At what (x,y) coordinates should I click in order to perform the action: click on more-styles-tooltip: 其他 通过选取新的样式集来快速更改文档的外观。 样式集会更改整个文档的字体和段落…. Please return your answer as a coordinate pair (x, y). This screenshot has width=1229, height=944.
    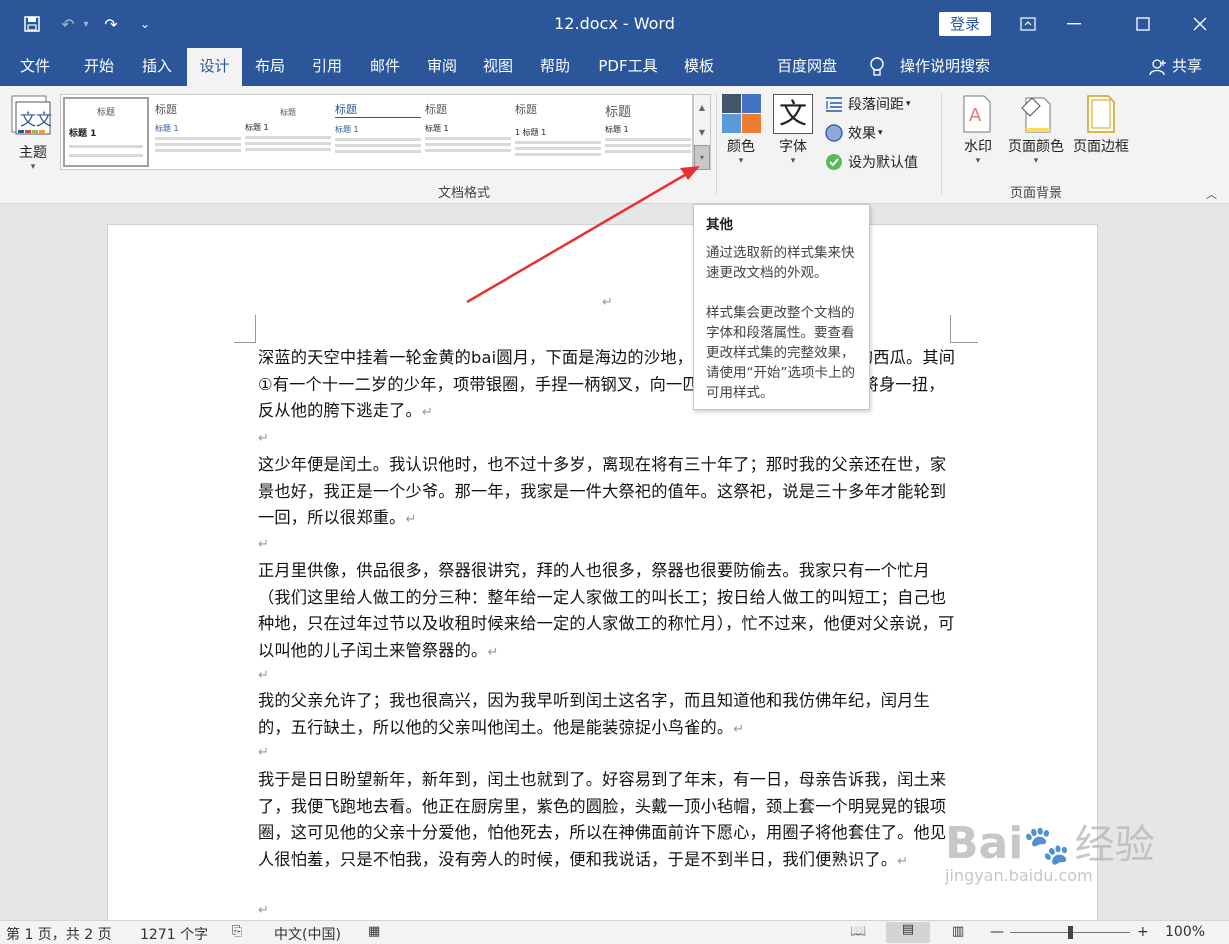
    Looking at the image, I should click on (781, 307).